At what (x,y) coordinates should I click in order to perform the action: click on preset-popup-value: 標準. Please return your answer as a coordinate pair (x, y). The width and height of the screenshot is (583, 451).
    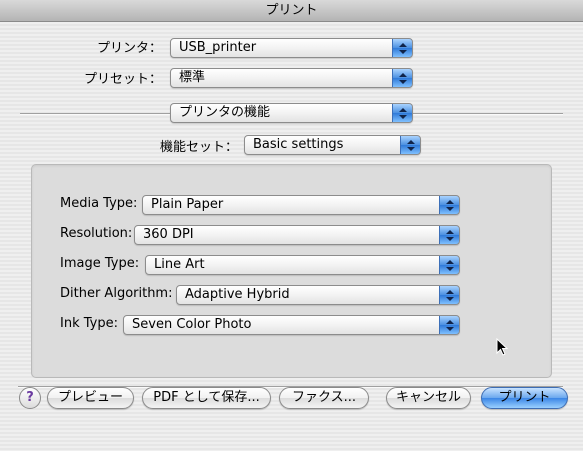
    Looking at the image, I should click on (192, 77).